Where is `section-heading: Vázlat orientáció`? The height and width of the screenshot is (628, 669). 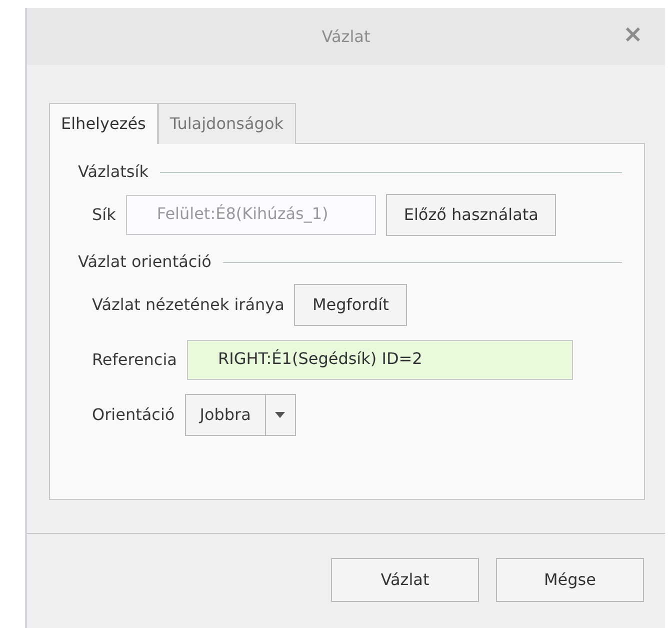 section-heading: Vázlat orientáció is located at coordinates (145, 262).